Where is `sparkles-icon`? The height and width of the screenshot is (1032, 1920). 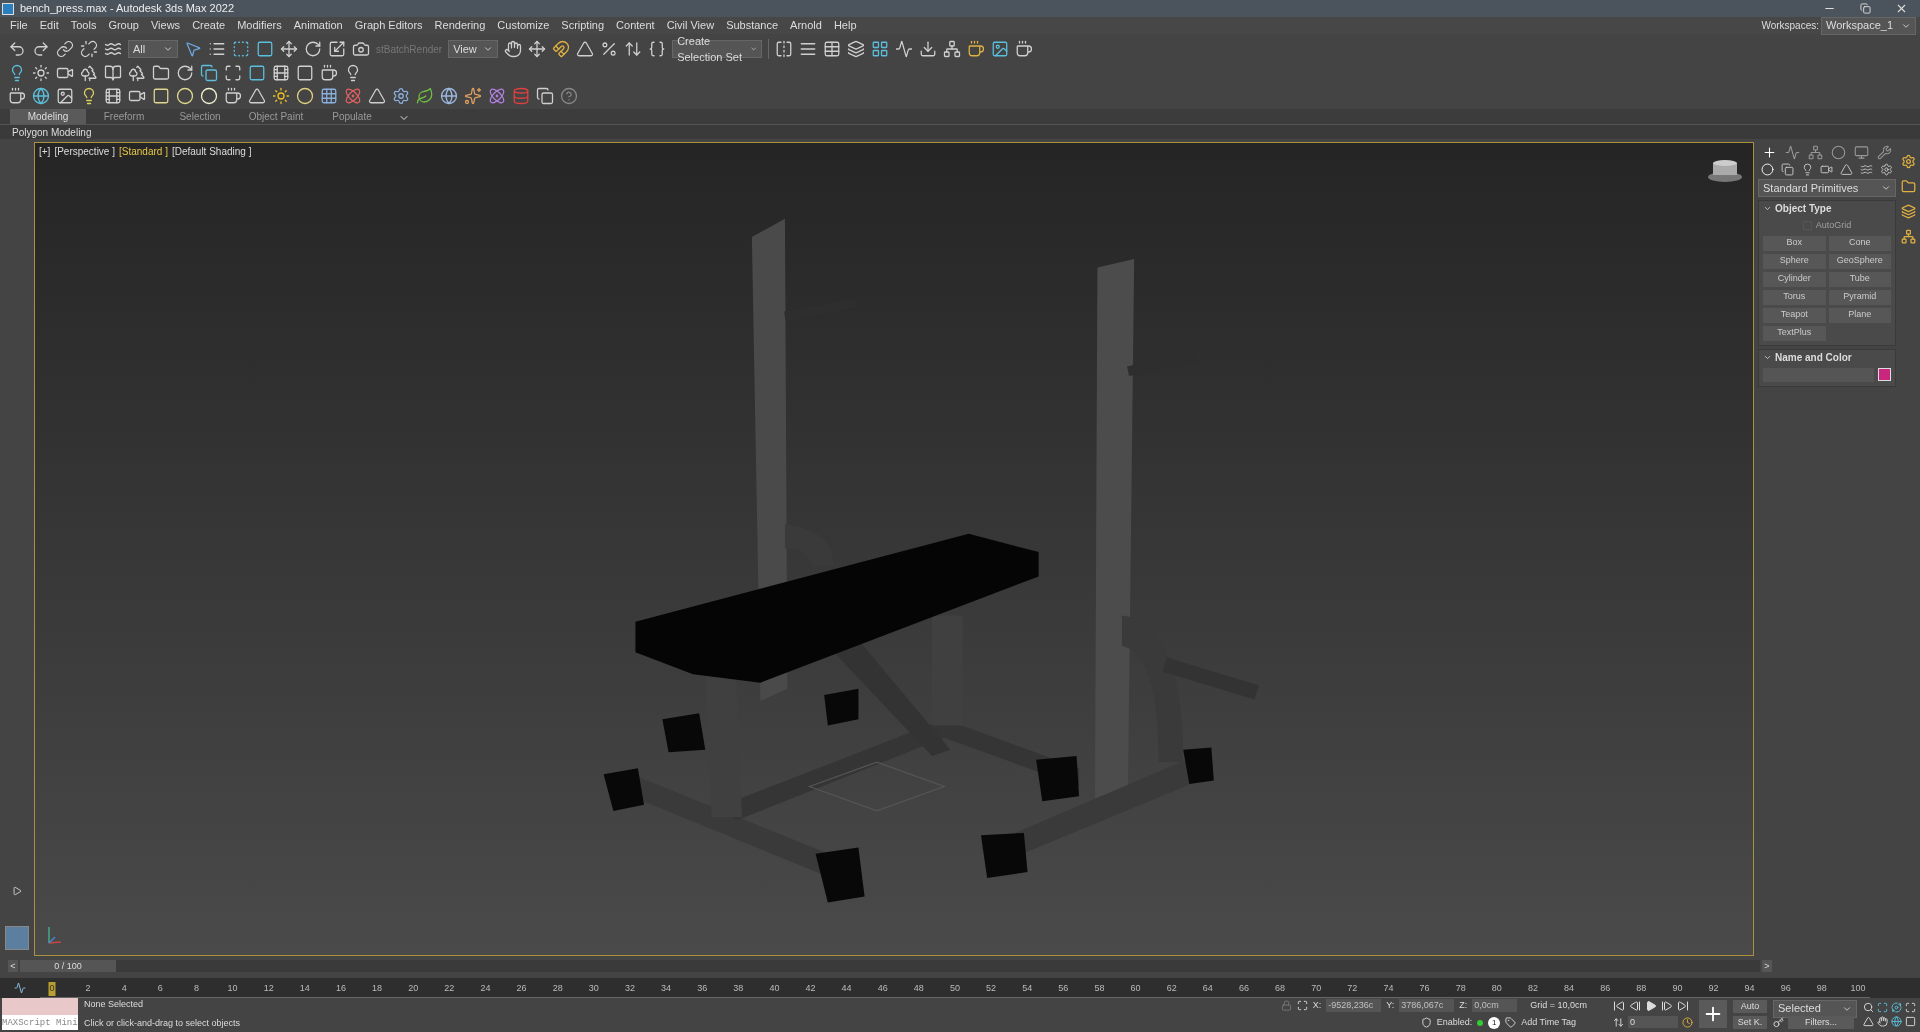 sparkles-icon is located at coordinates (473, 95).